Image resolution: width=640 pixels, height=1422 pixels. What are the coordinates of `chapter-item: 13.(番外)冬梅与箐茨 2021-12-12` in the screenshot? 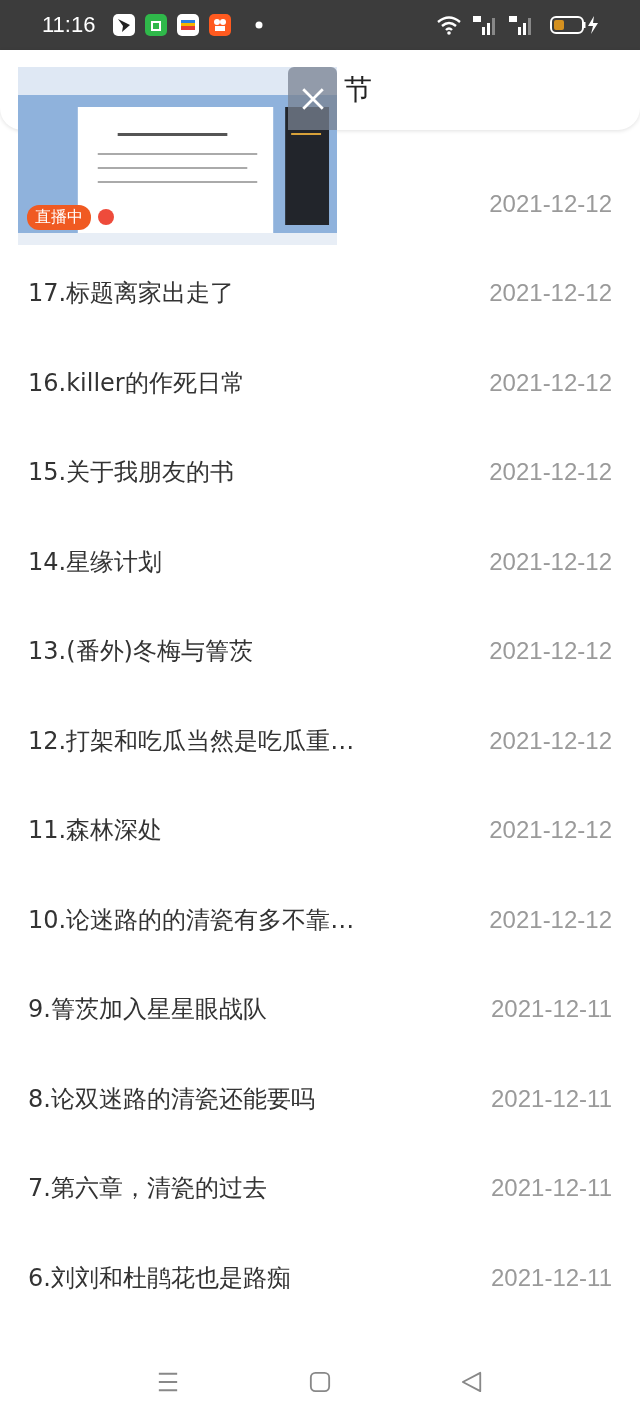 It's located at (320, 651).